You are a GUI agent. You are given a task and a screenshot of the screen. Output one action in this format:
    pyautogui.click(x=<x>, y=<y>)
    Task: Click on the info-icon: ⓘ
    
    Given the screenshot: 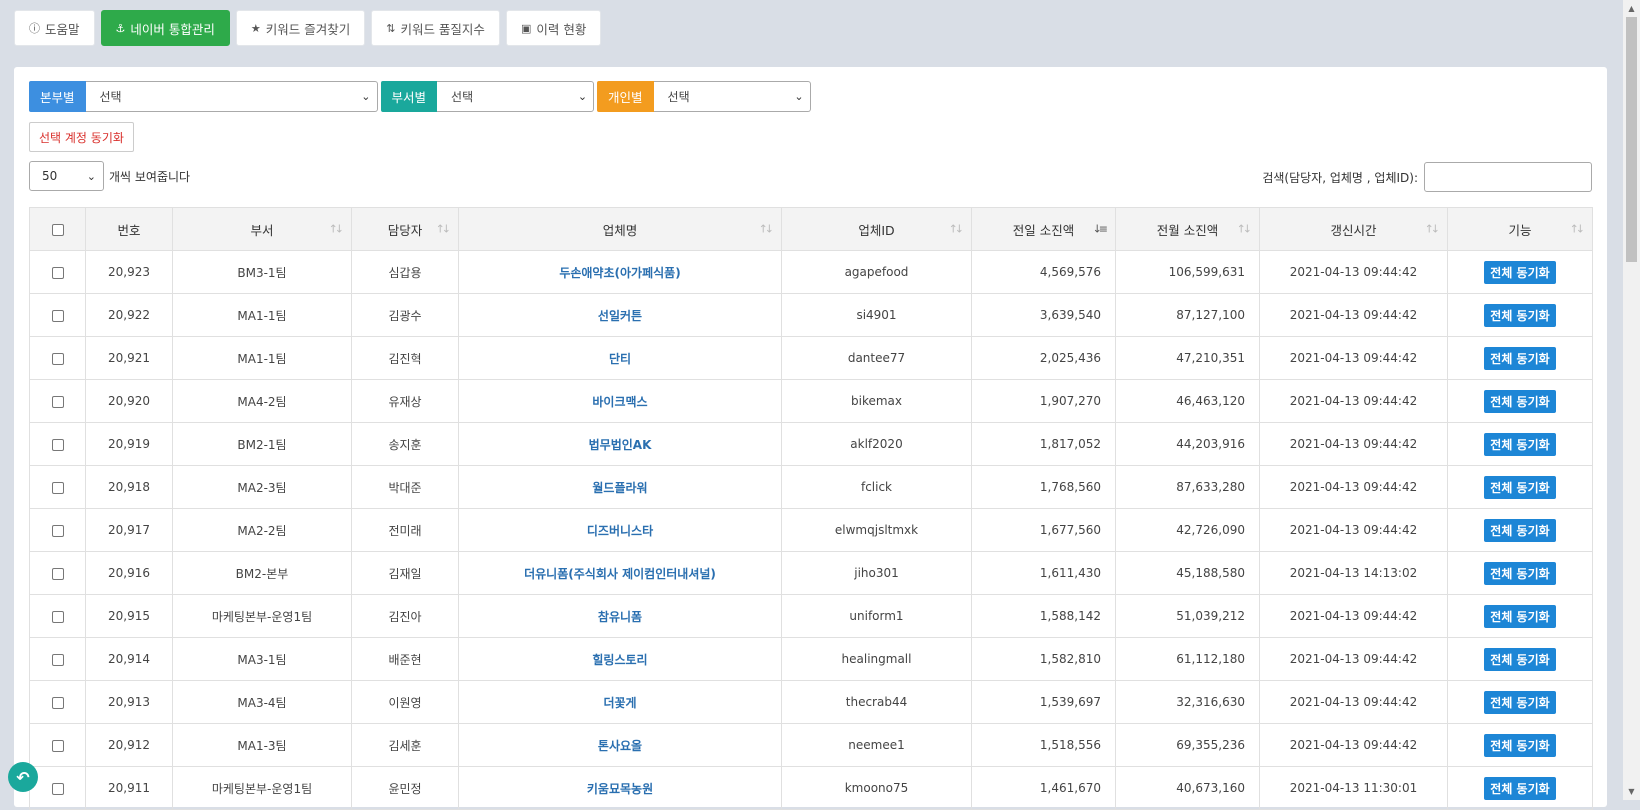 What is the action you would take?
    pyautogui.click(x=34, y=28)
    